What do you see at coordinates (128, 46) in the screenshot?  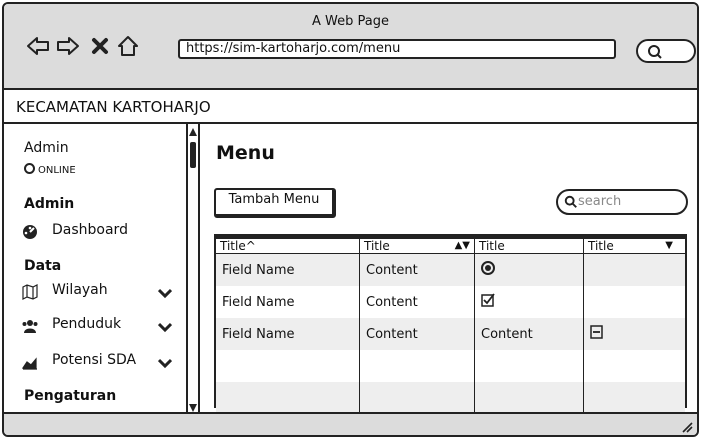 I see `home-icon` at bounding box center [128, 46].